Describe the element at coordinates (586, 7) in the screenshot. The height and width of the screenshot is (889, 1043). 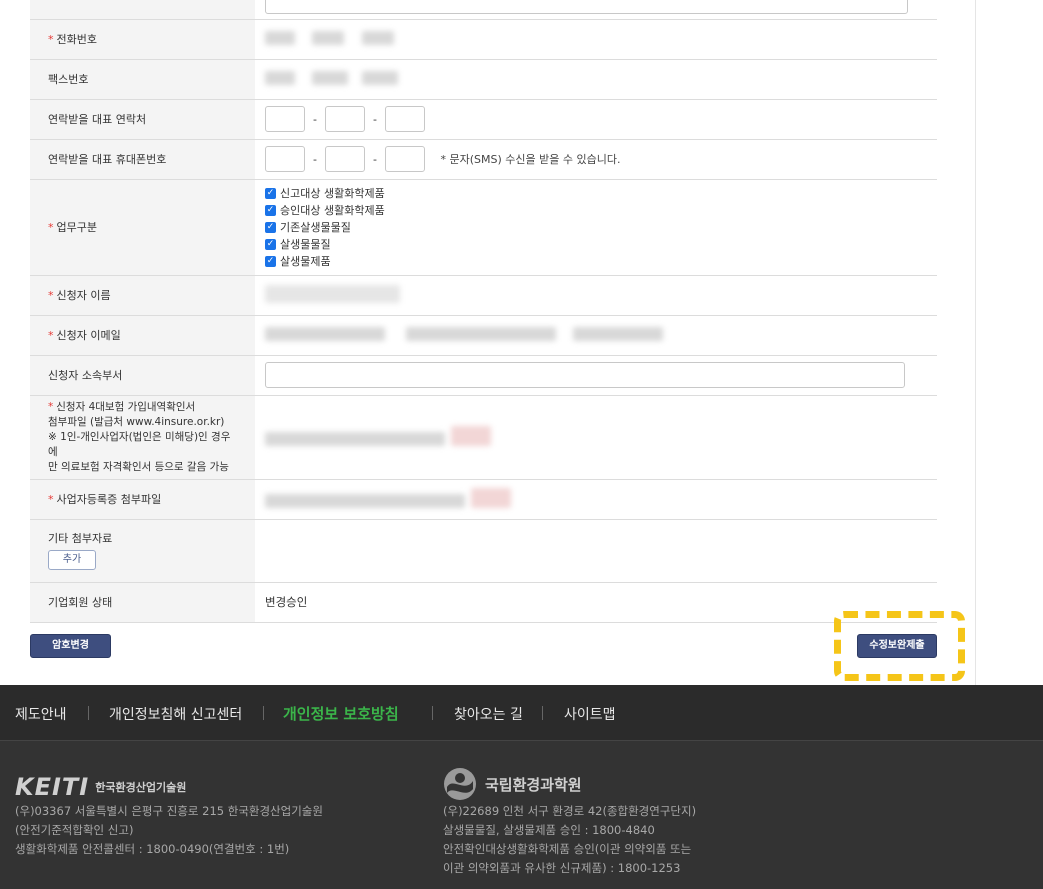
I see `address-detail-input` at that location.